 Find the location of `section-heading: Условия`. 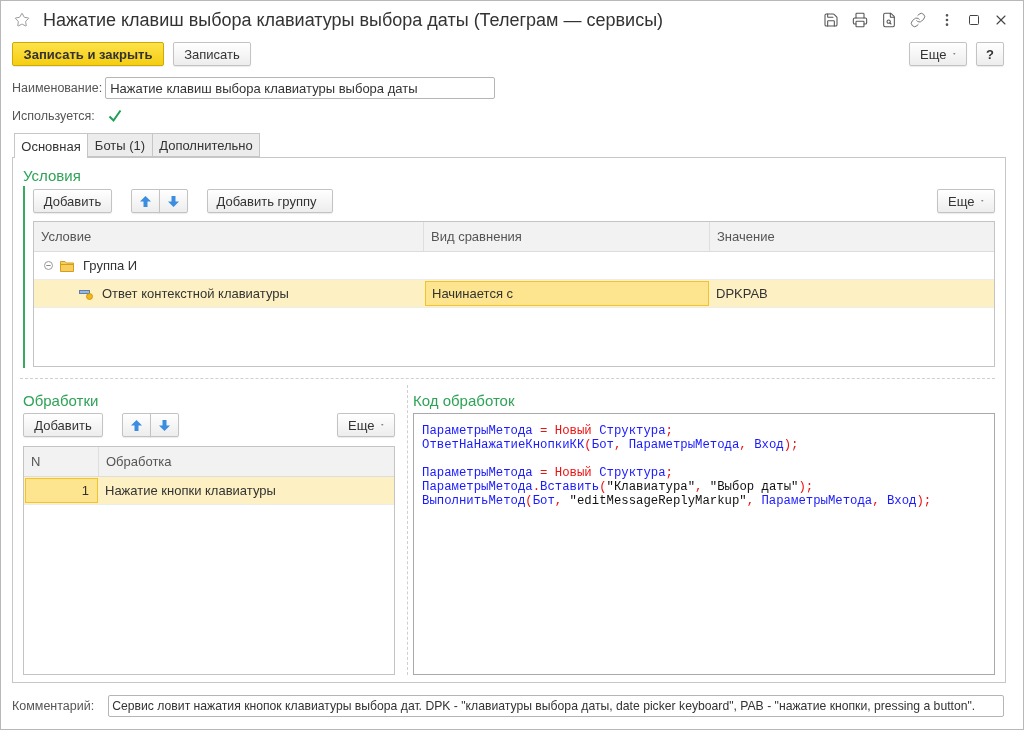

section-heading: Условия is located at coordinates (52, 176).